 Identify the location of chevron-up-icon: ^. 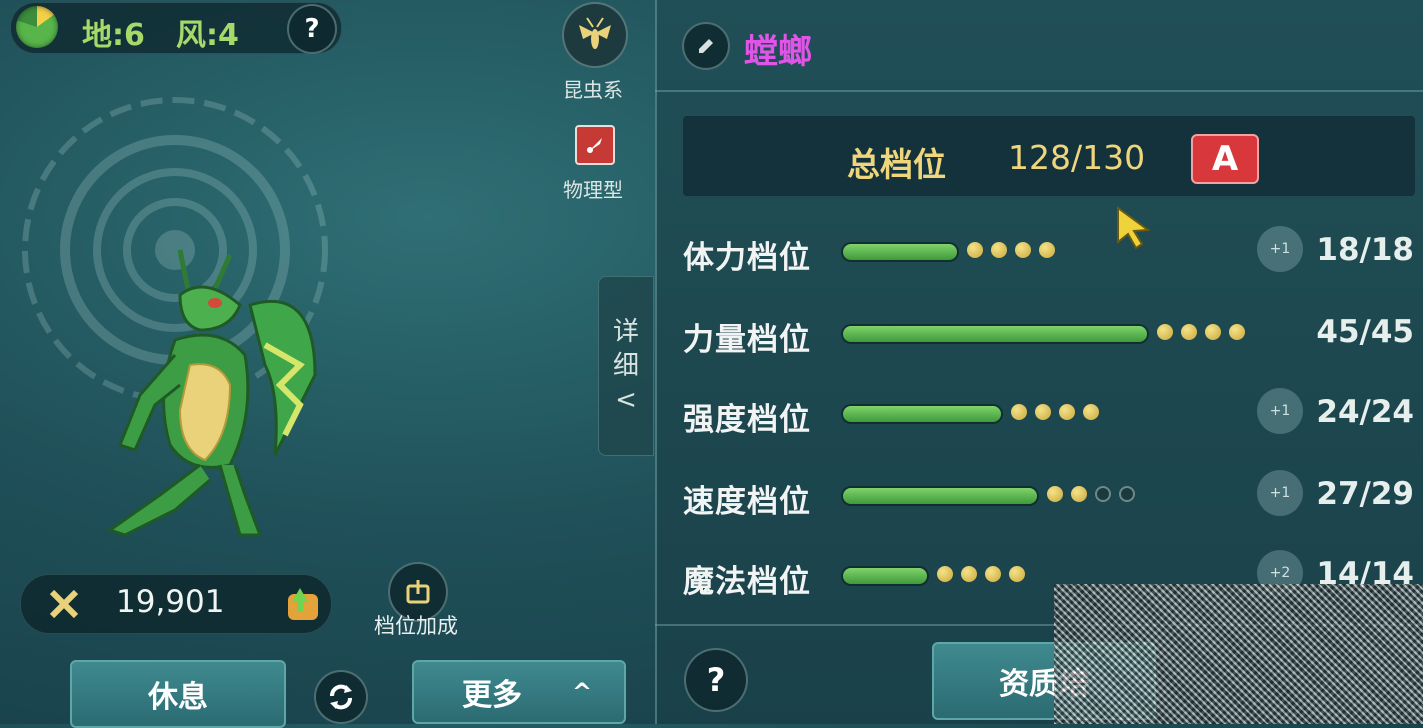
(582, 692).